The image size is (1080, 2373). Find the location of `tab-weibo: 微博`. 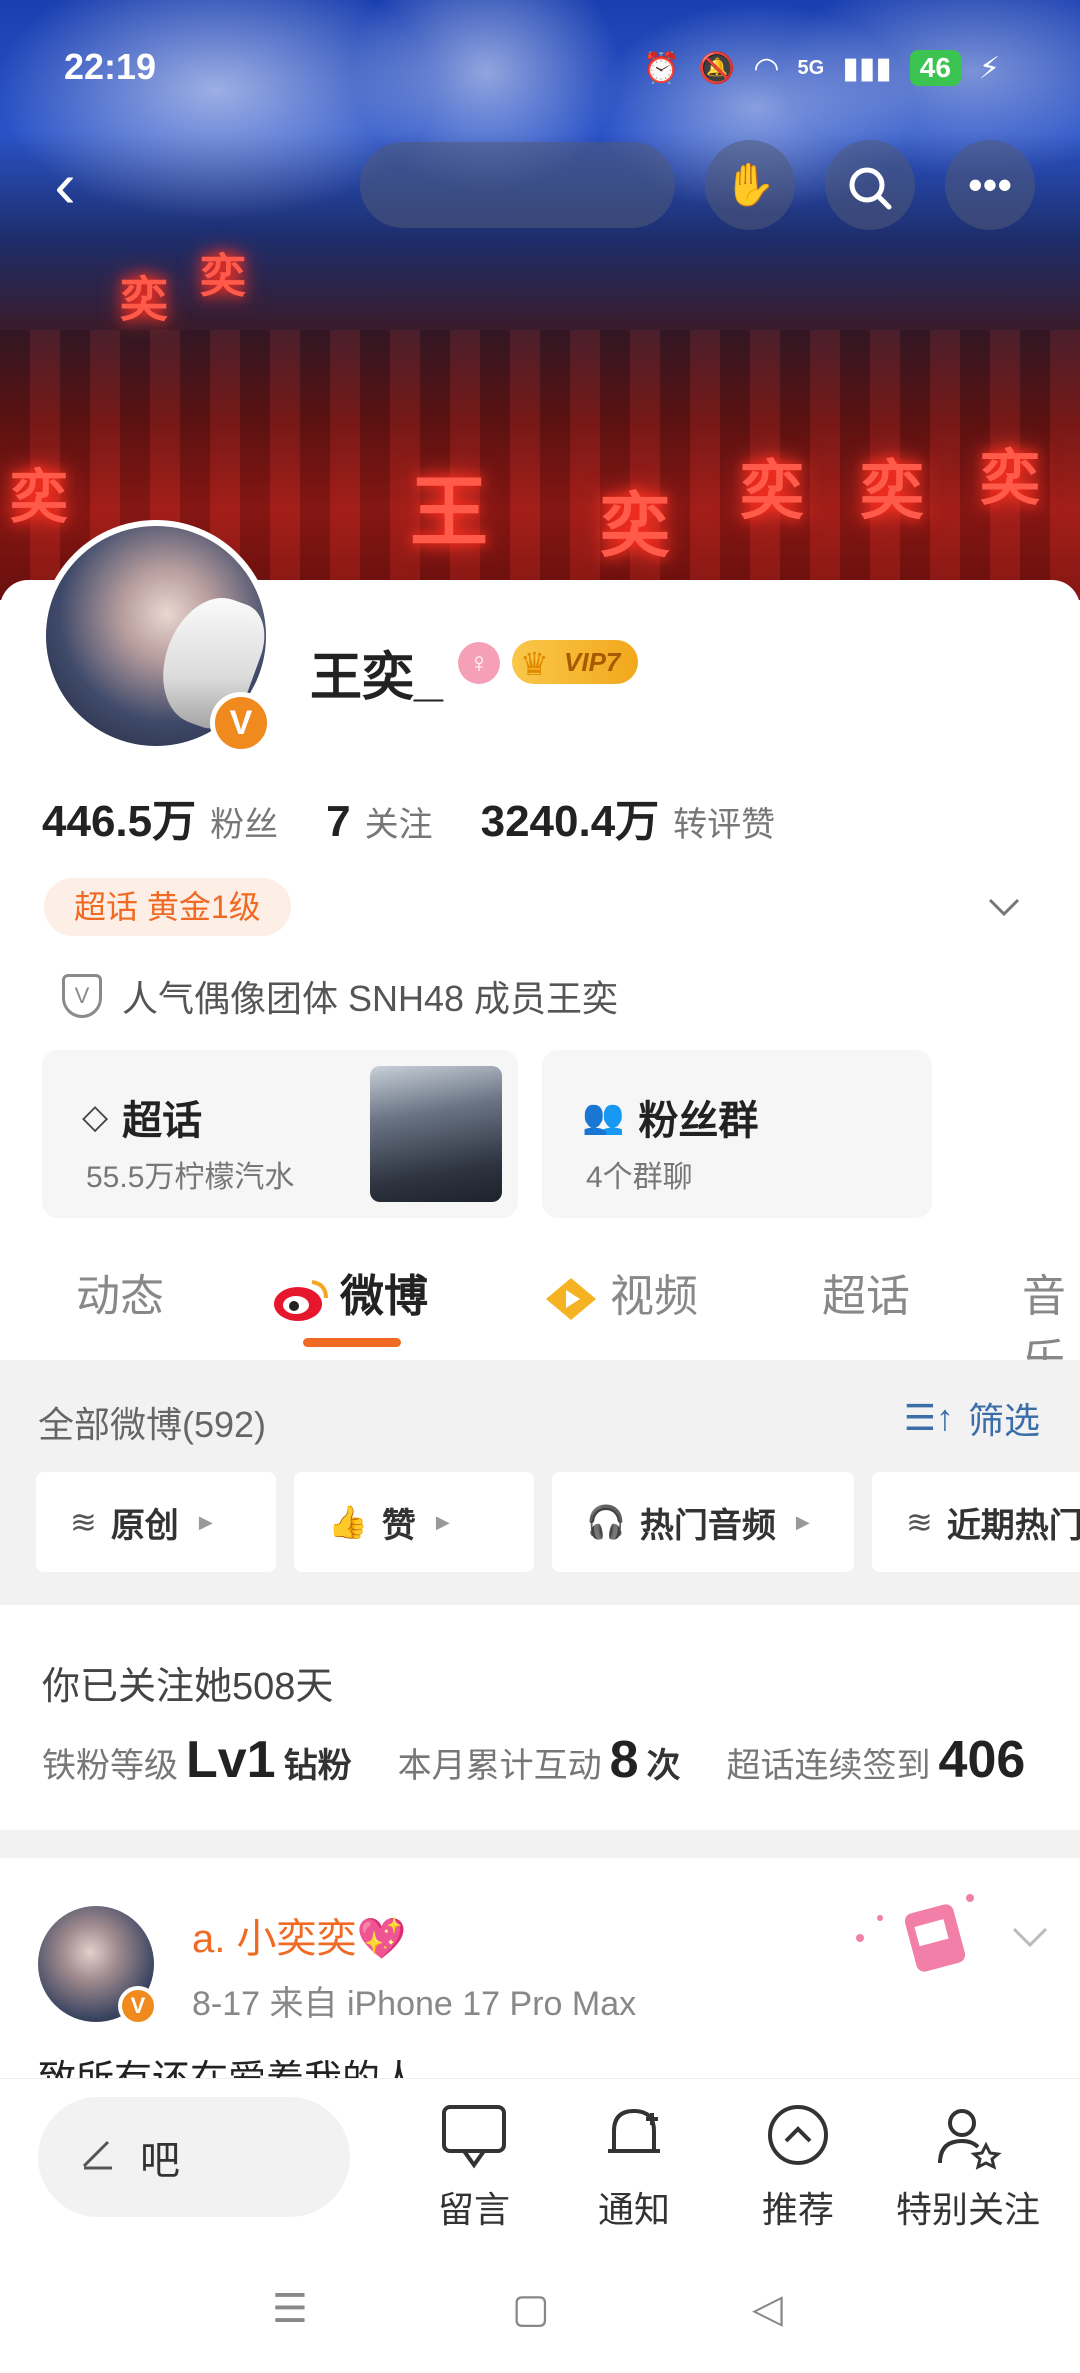

tab-weibo: 微博 is located at coordinates (350, 1292).